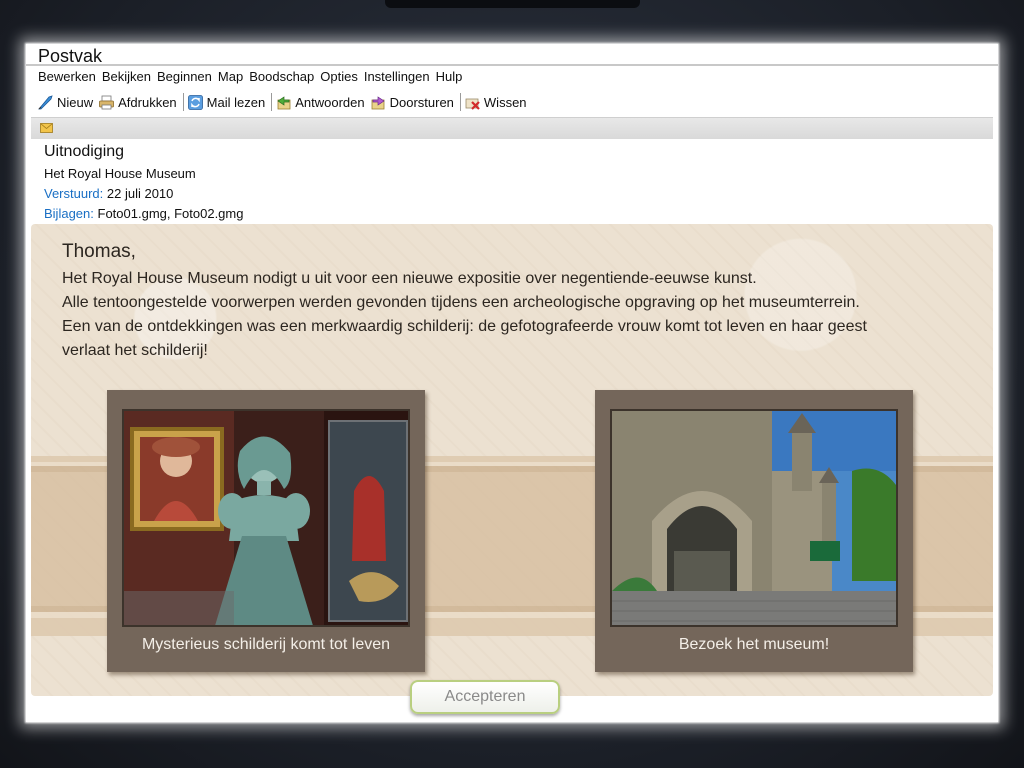 The image size is (1024, 768). I want to click on forward-button: Doorsturen, so click(413, 102).